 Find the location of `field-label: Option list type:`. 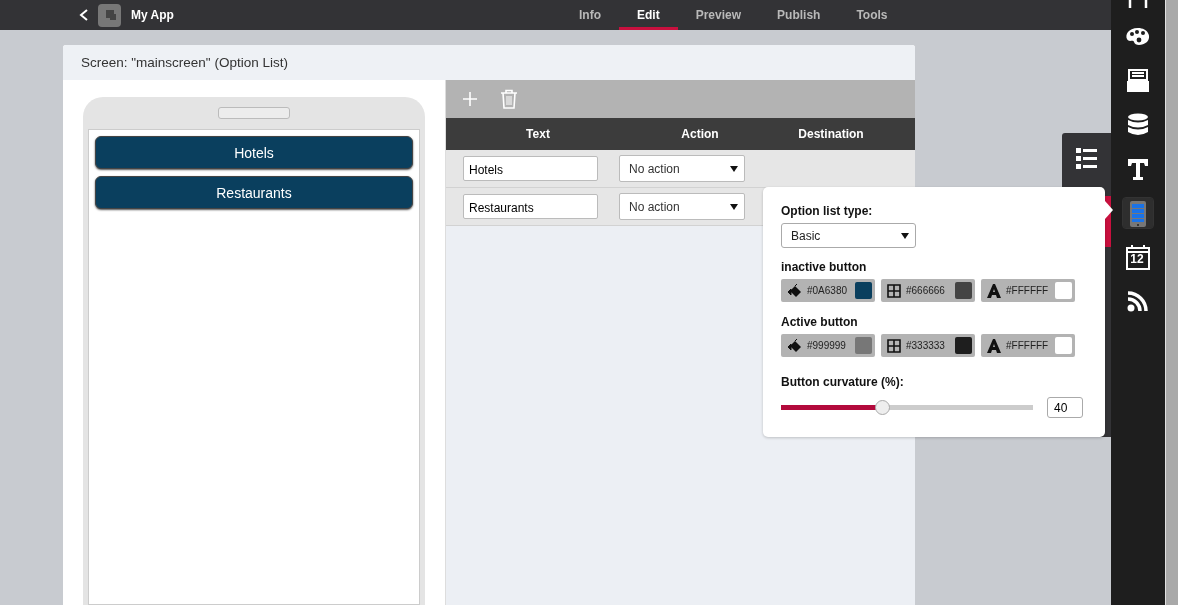

field-label: Option list type: is located at coordinates (827, 211).